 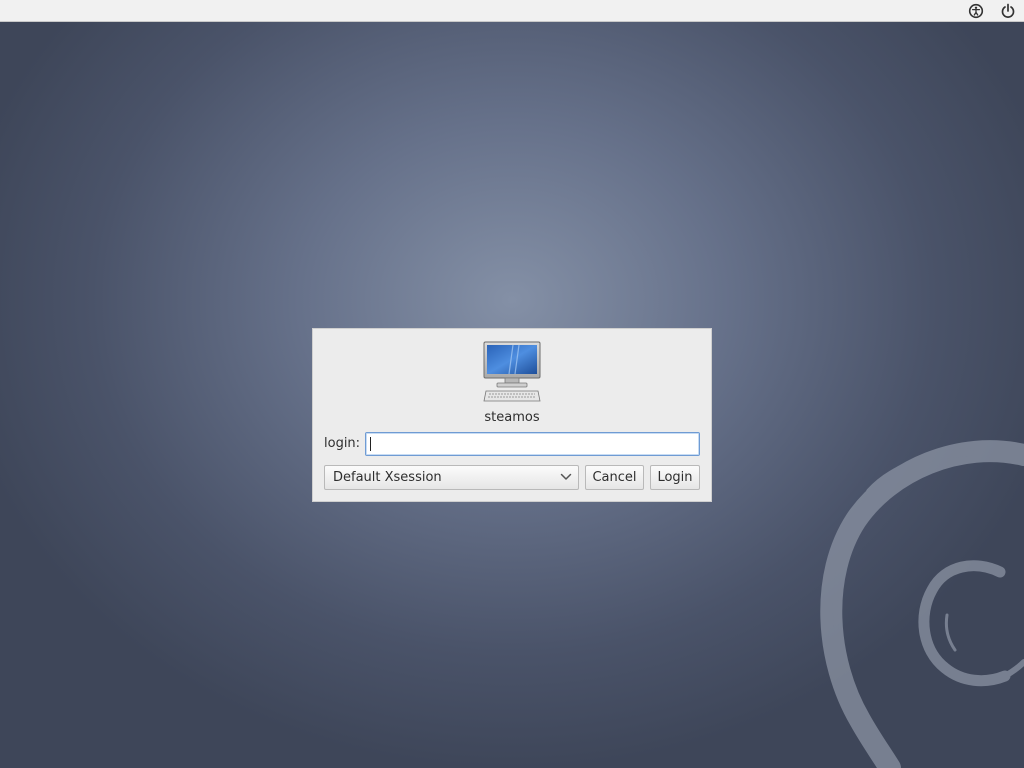 What do you see at coordinates (675, 477) in the screenshot?
I see `login-button: Login` at bounding box center [675, 477].